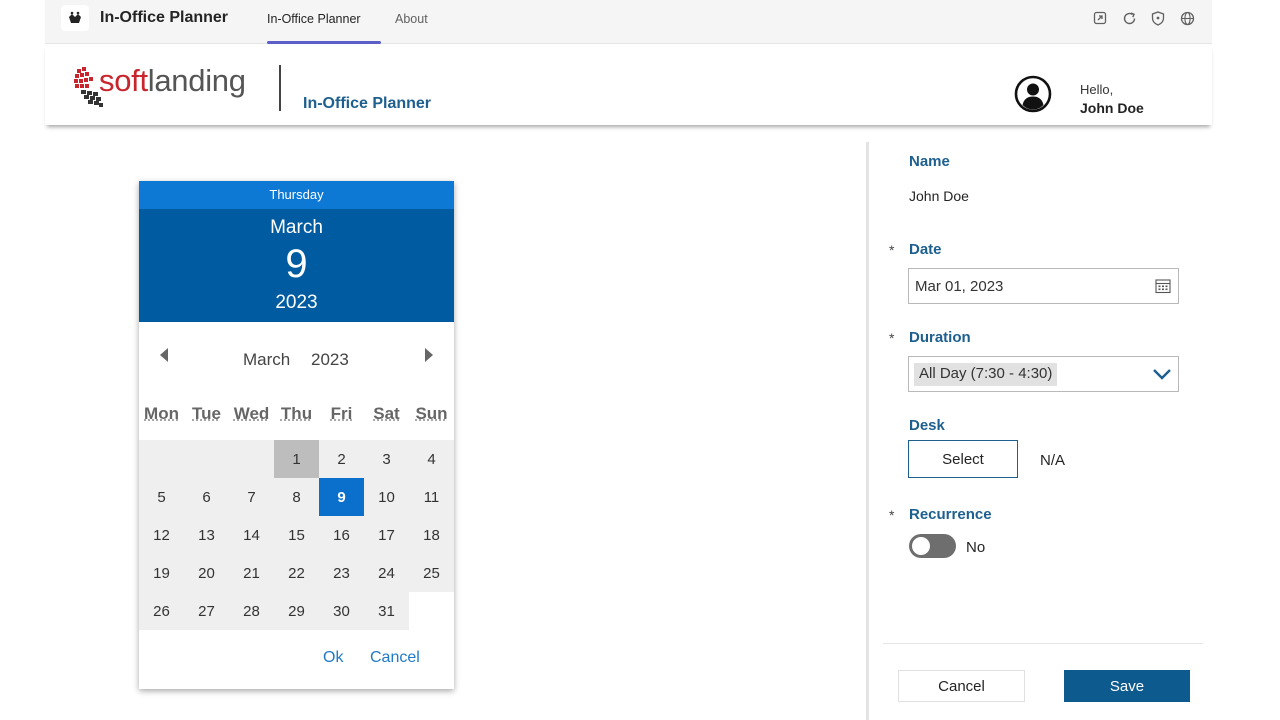  What do you see at coordinates (333, 658) in the screenshot?
I see `picker-ok-button: Ok` at bounding box center [333, 658].